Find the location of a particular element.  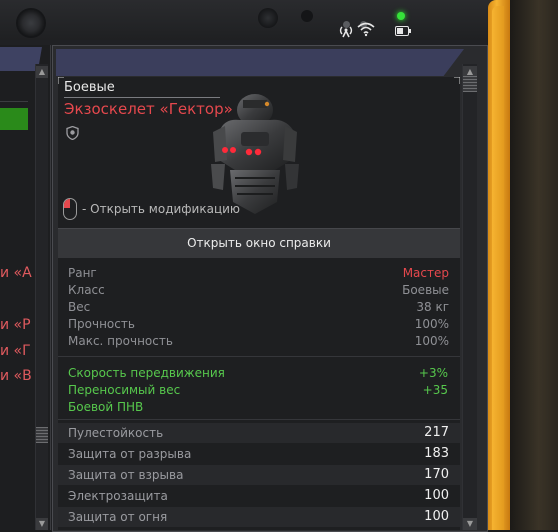

stat-row-class: Класс Боевые is located at coordinates (258, 290).